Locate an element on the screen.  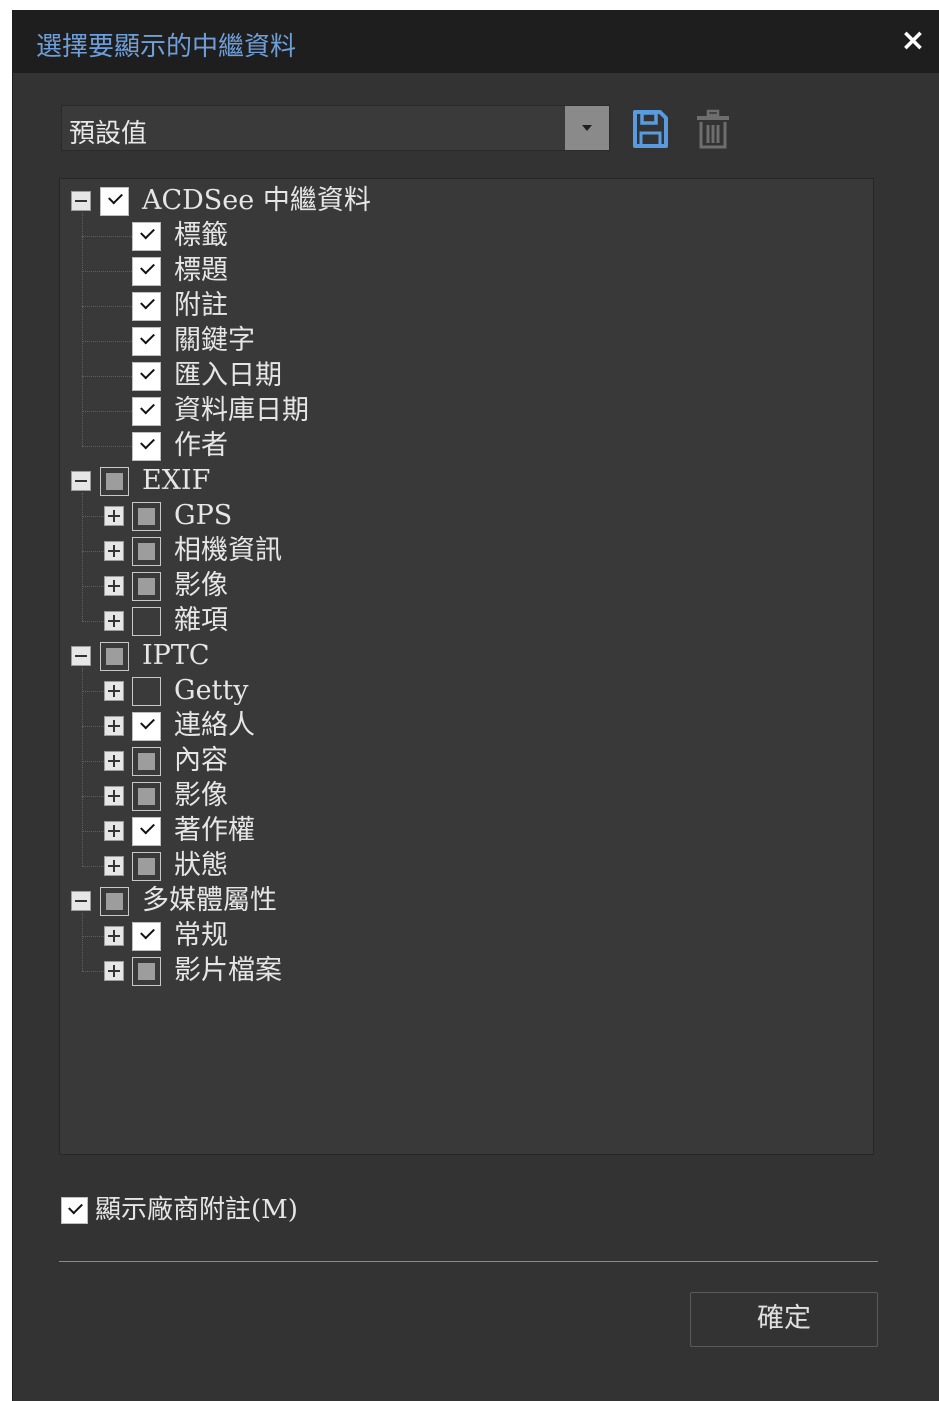
tree-node-label: 附註 is located at coordinates (201, 305).